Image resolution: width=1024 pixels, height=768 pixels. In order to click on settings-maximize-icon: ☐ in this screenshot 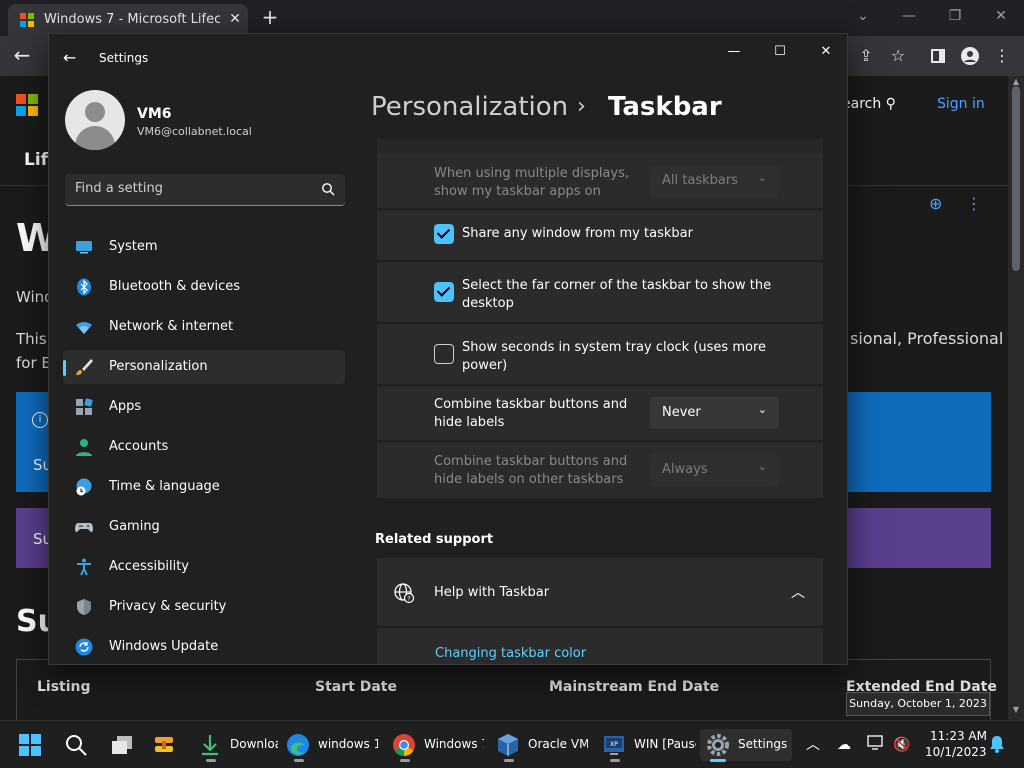, I will do `click(780, 52)`.